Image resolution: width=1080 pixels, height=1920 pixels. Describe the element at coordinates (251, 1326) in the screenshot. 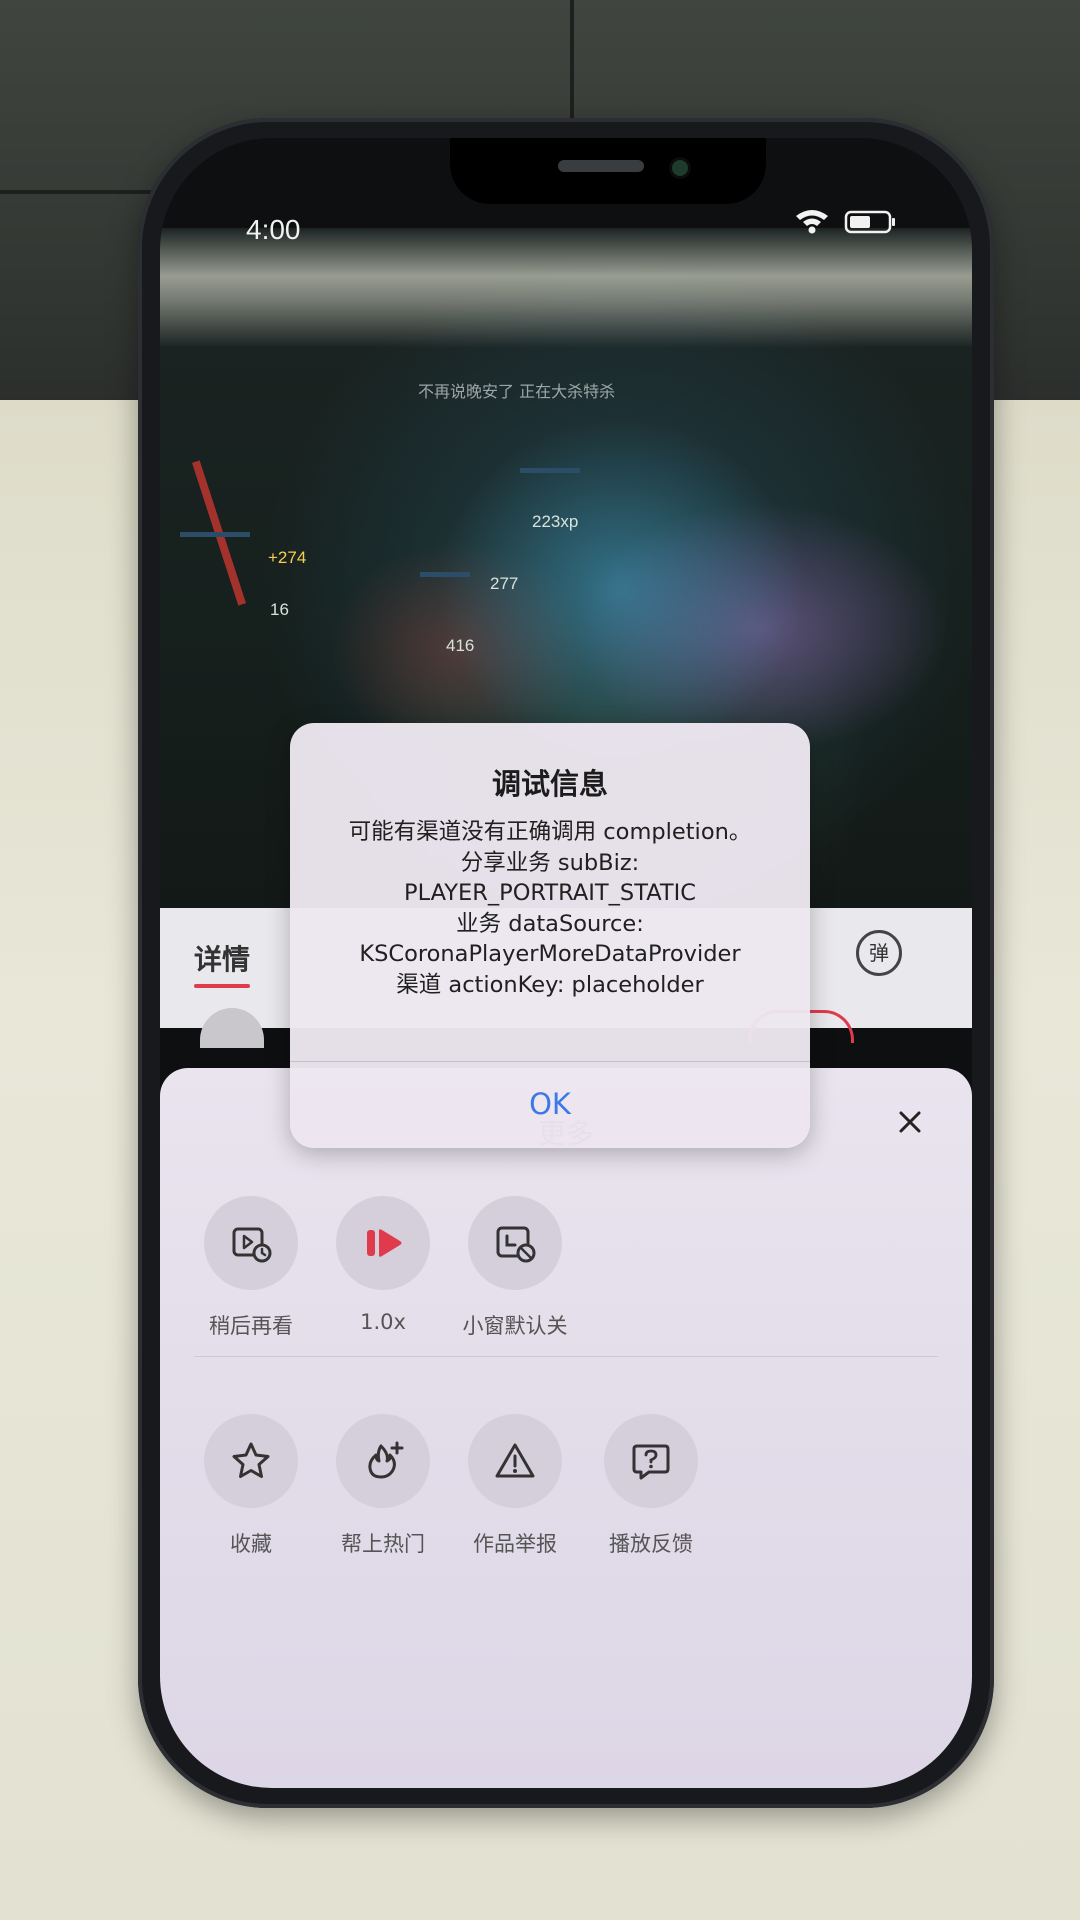

I see `watch-later-label: 稍后再看` at that location.